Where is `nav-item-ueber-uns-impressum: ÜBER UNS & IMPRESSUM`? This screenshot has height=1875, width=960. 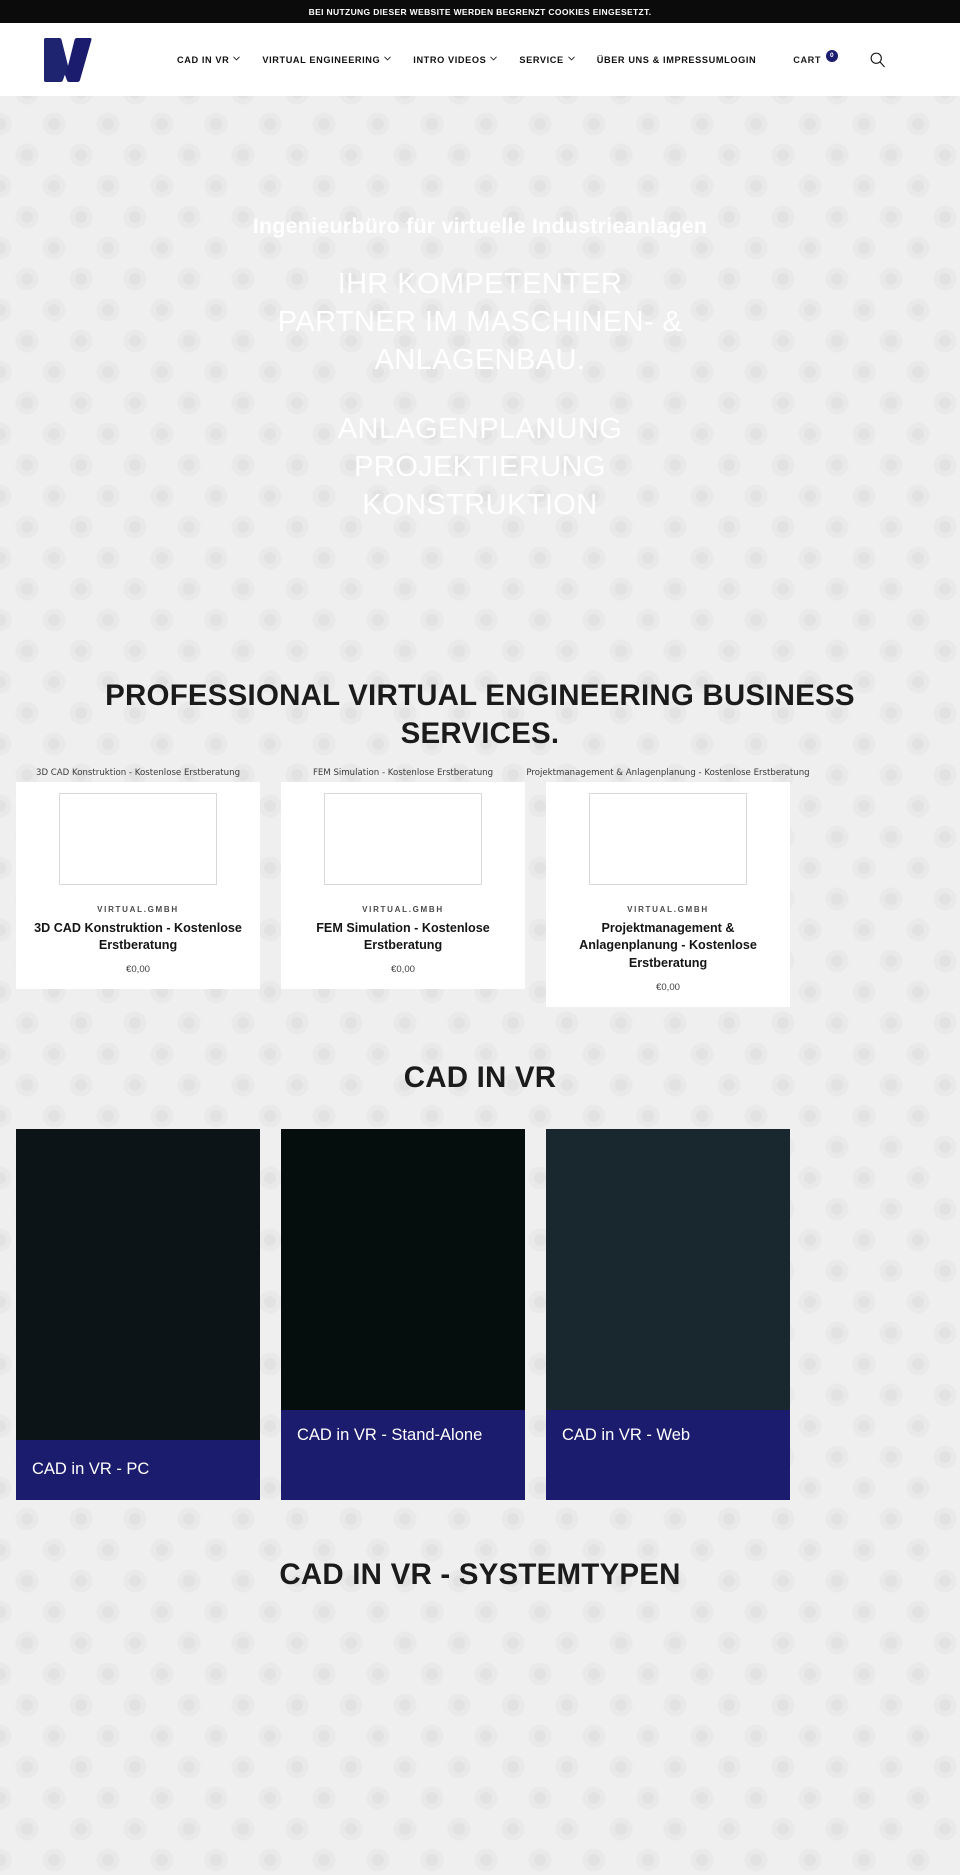 nav-item-ueber-uns-impressum: ÜBER UNS & IMPRESSUM is located at coordinates (655, 60).